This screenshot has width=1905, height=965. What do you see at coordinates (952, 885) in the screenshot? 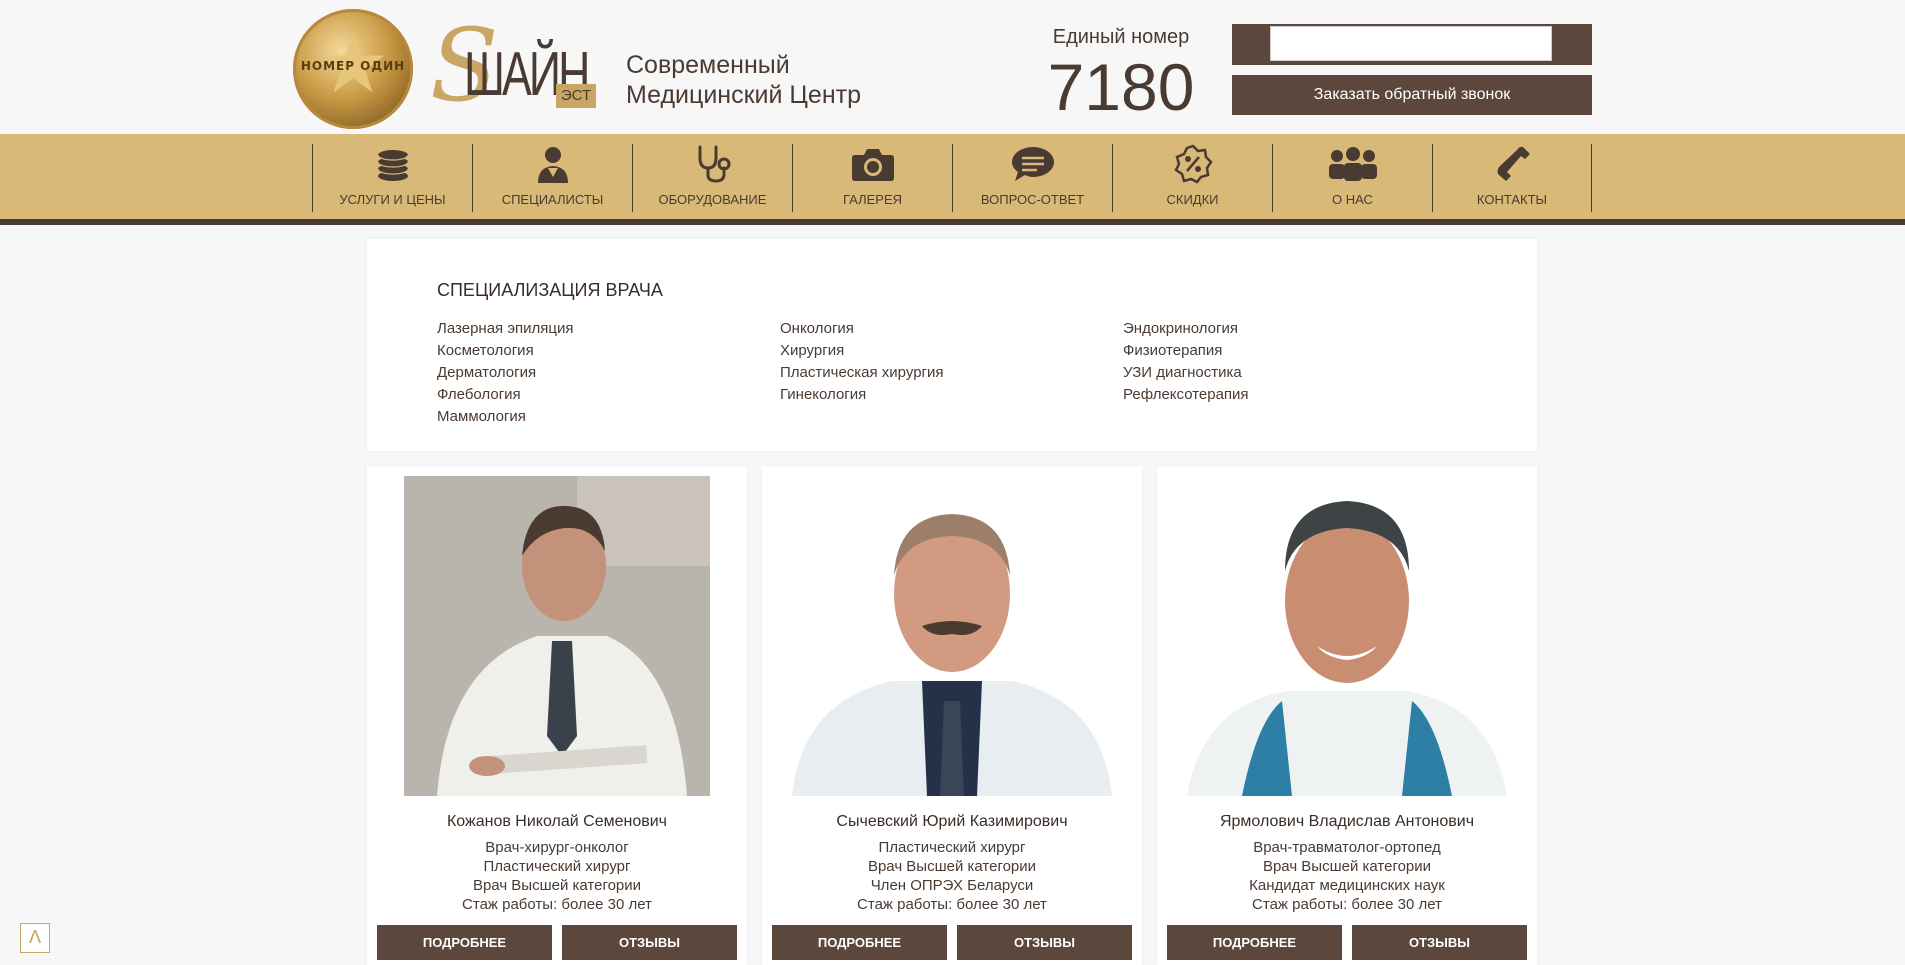
I see `doctor-detail: Член ОПРЭХ Беларуси` at bounding box center [952, 885].